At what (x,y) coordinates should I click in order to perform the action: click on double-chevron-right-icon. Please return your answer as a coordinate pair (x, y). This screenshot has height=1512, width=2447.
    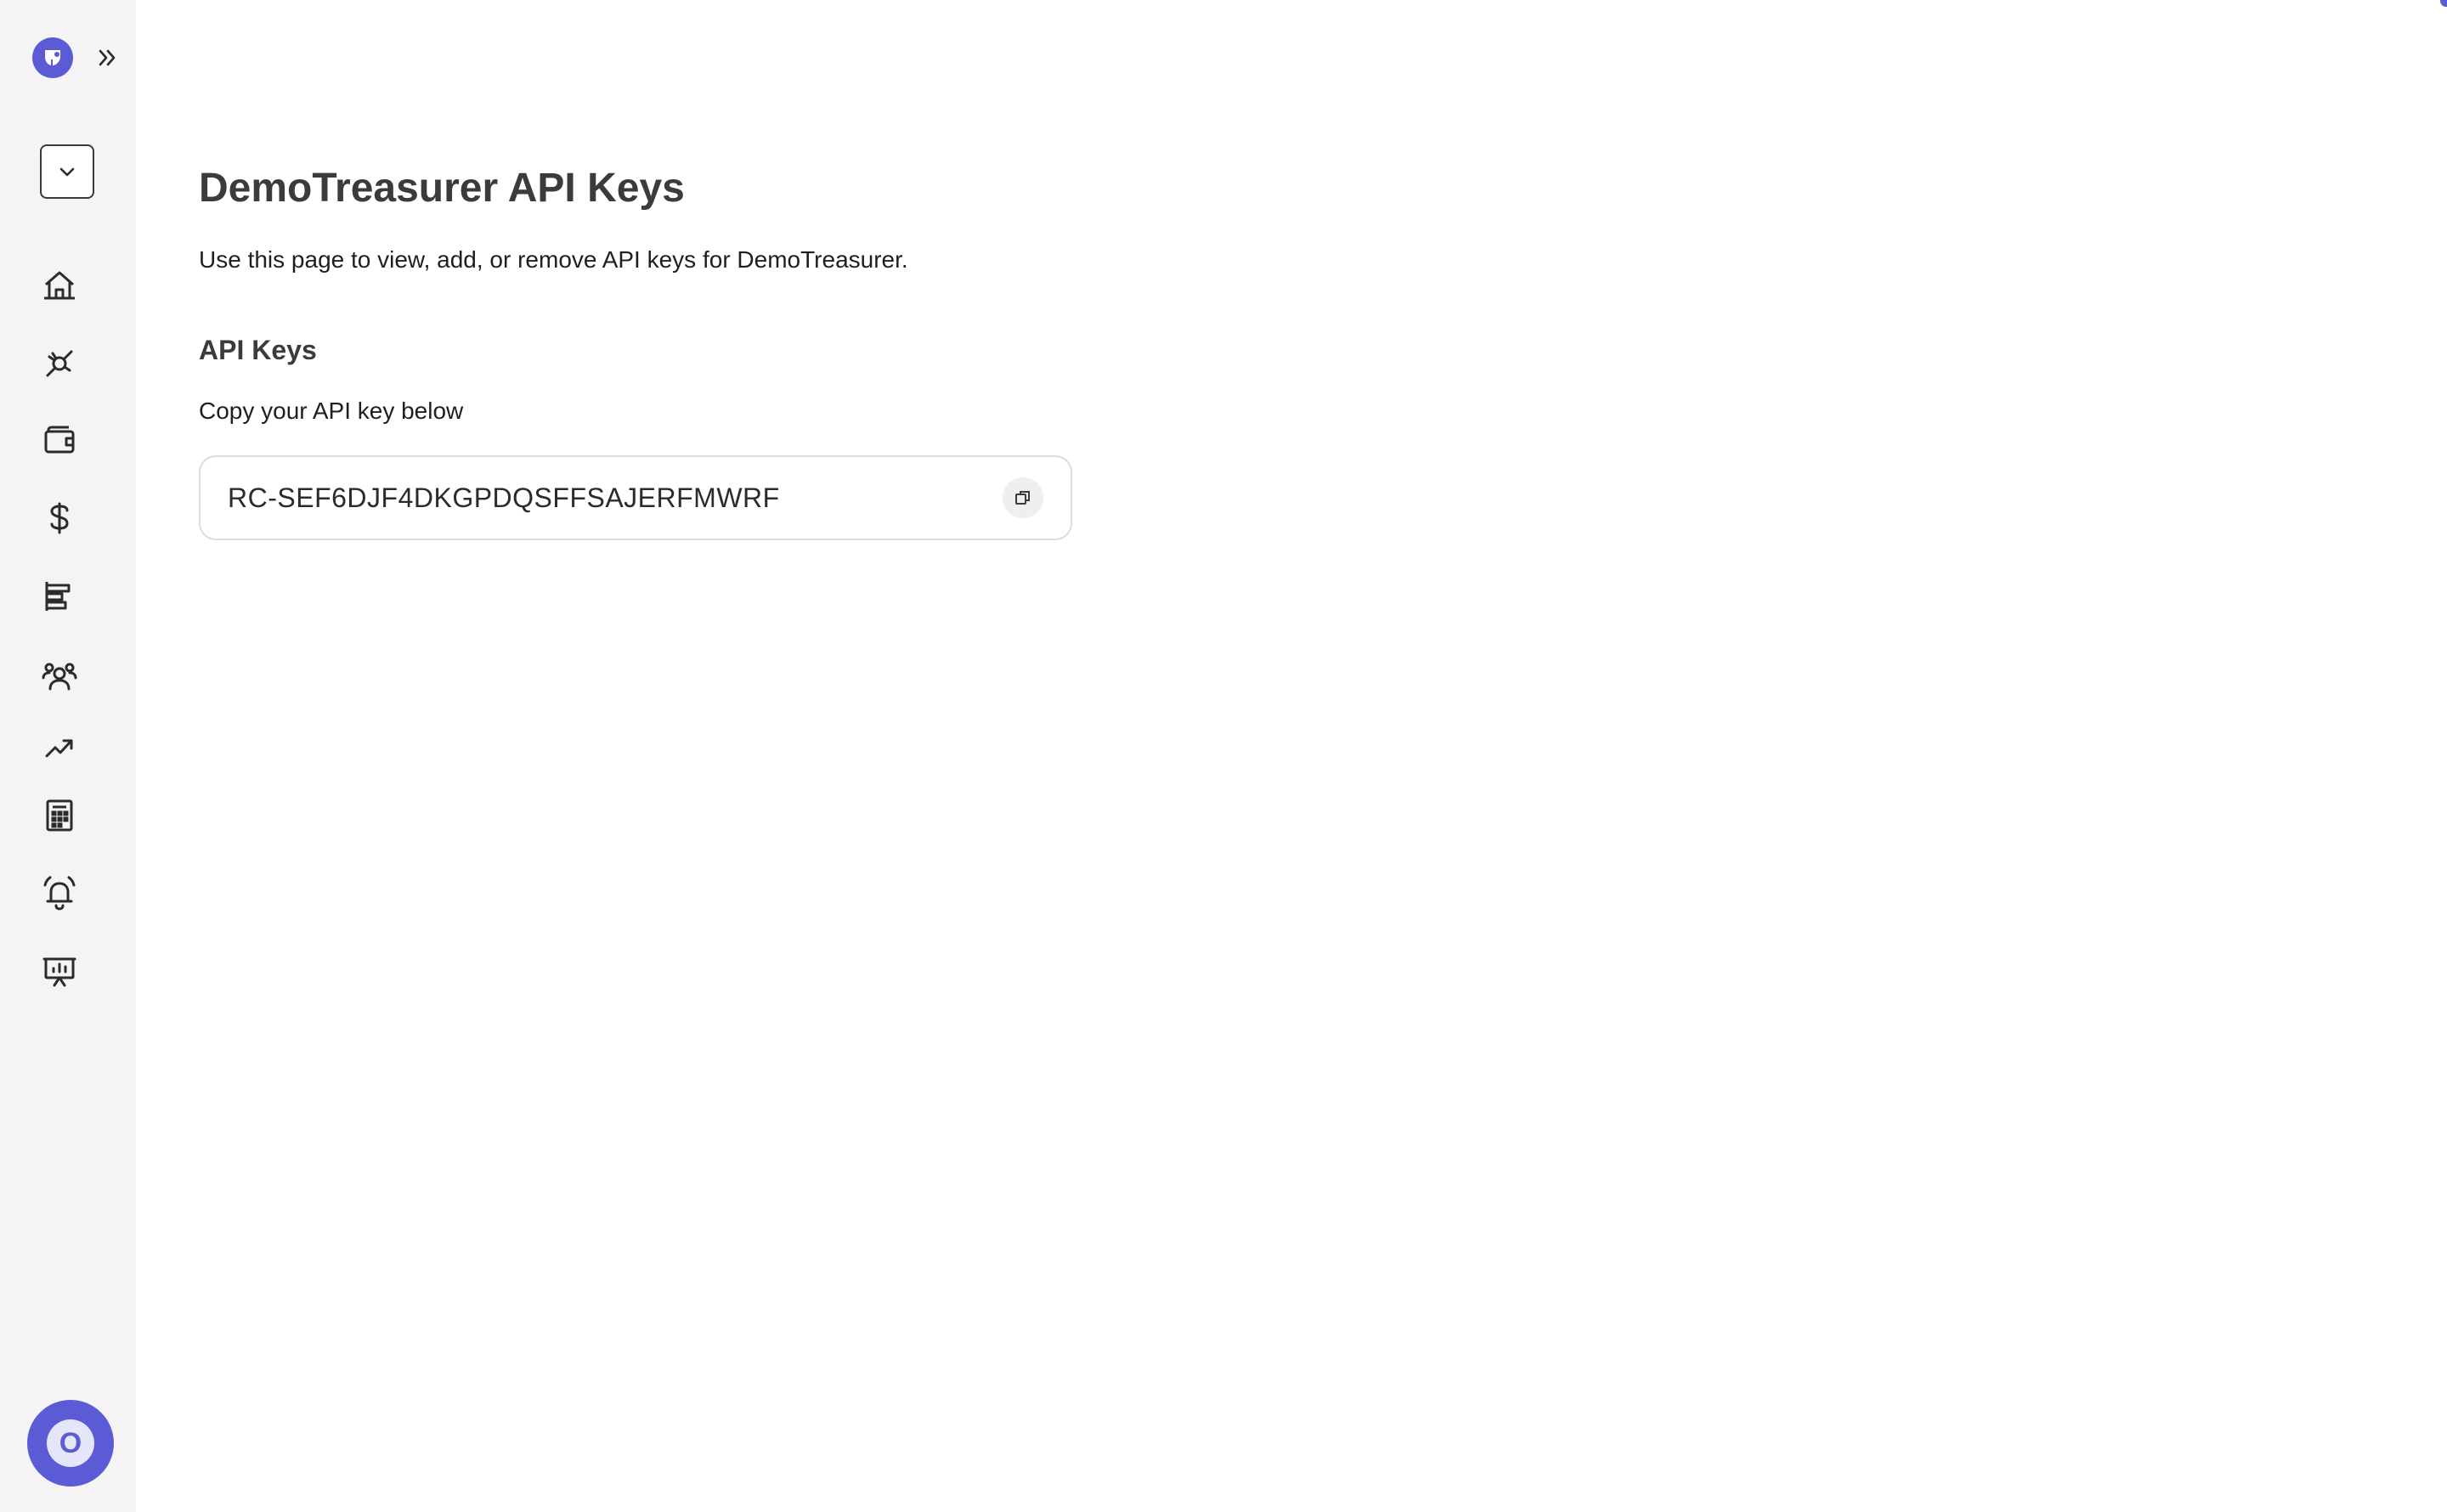
    Looking at the image, I should click on (107, 57).